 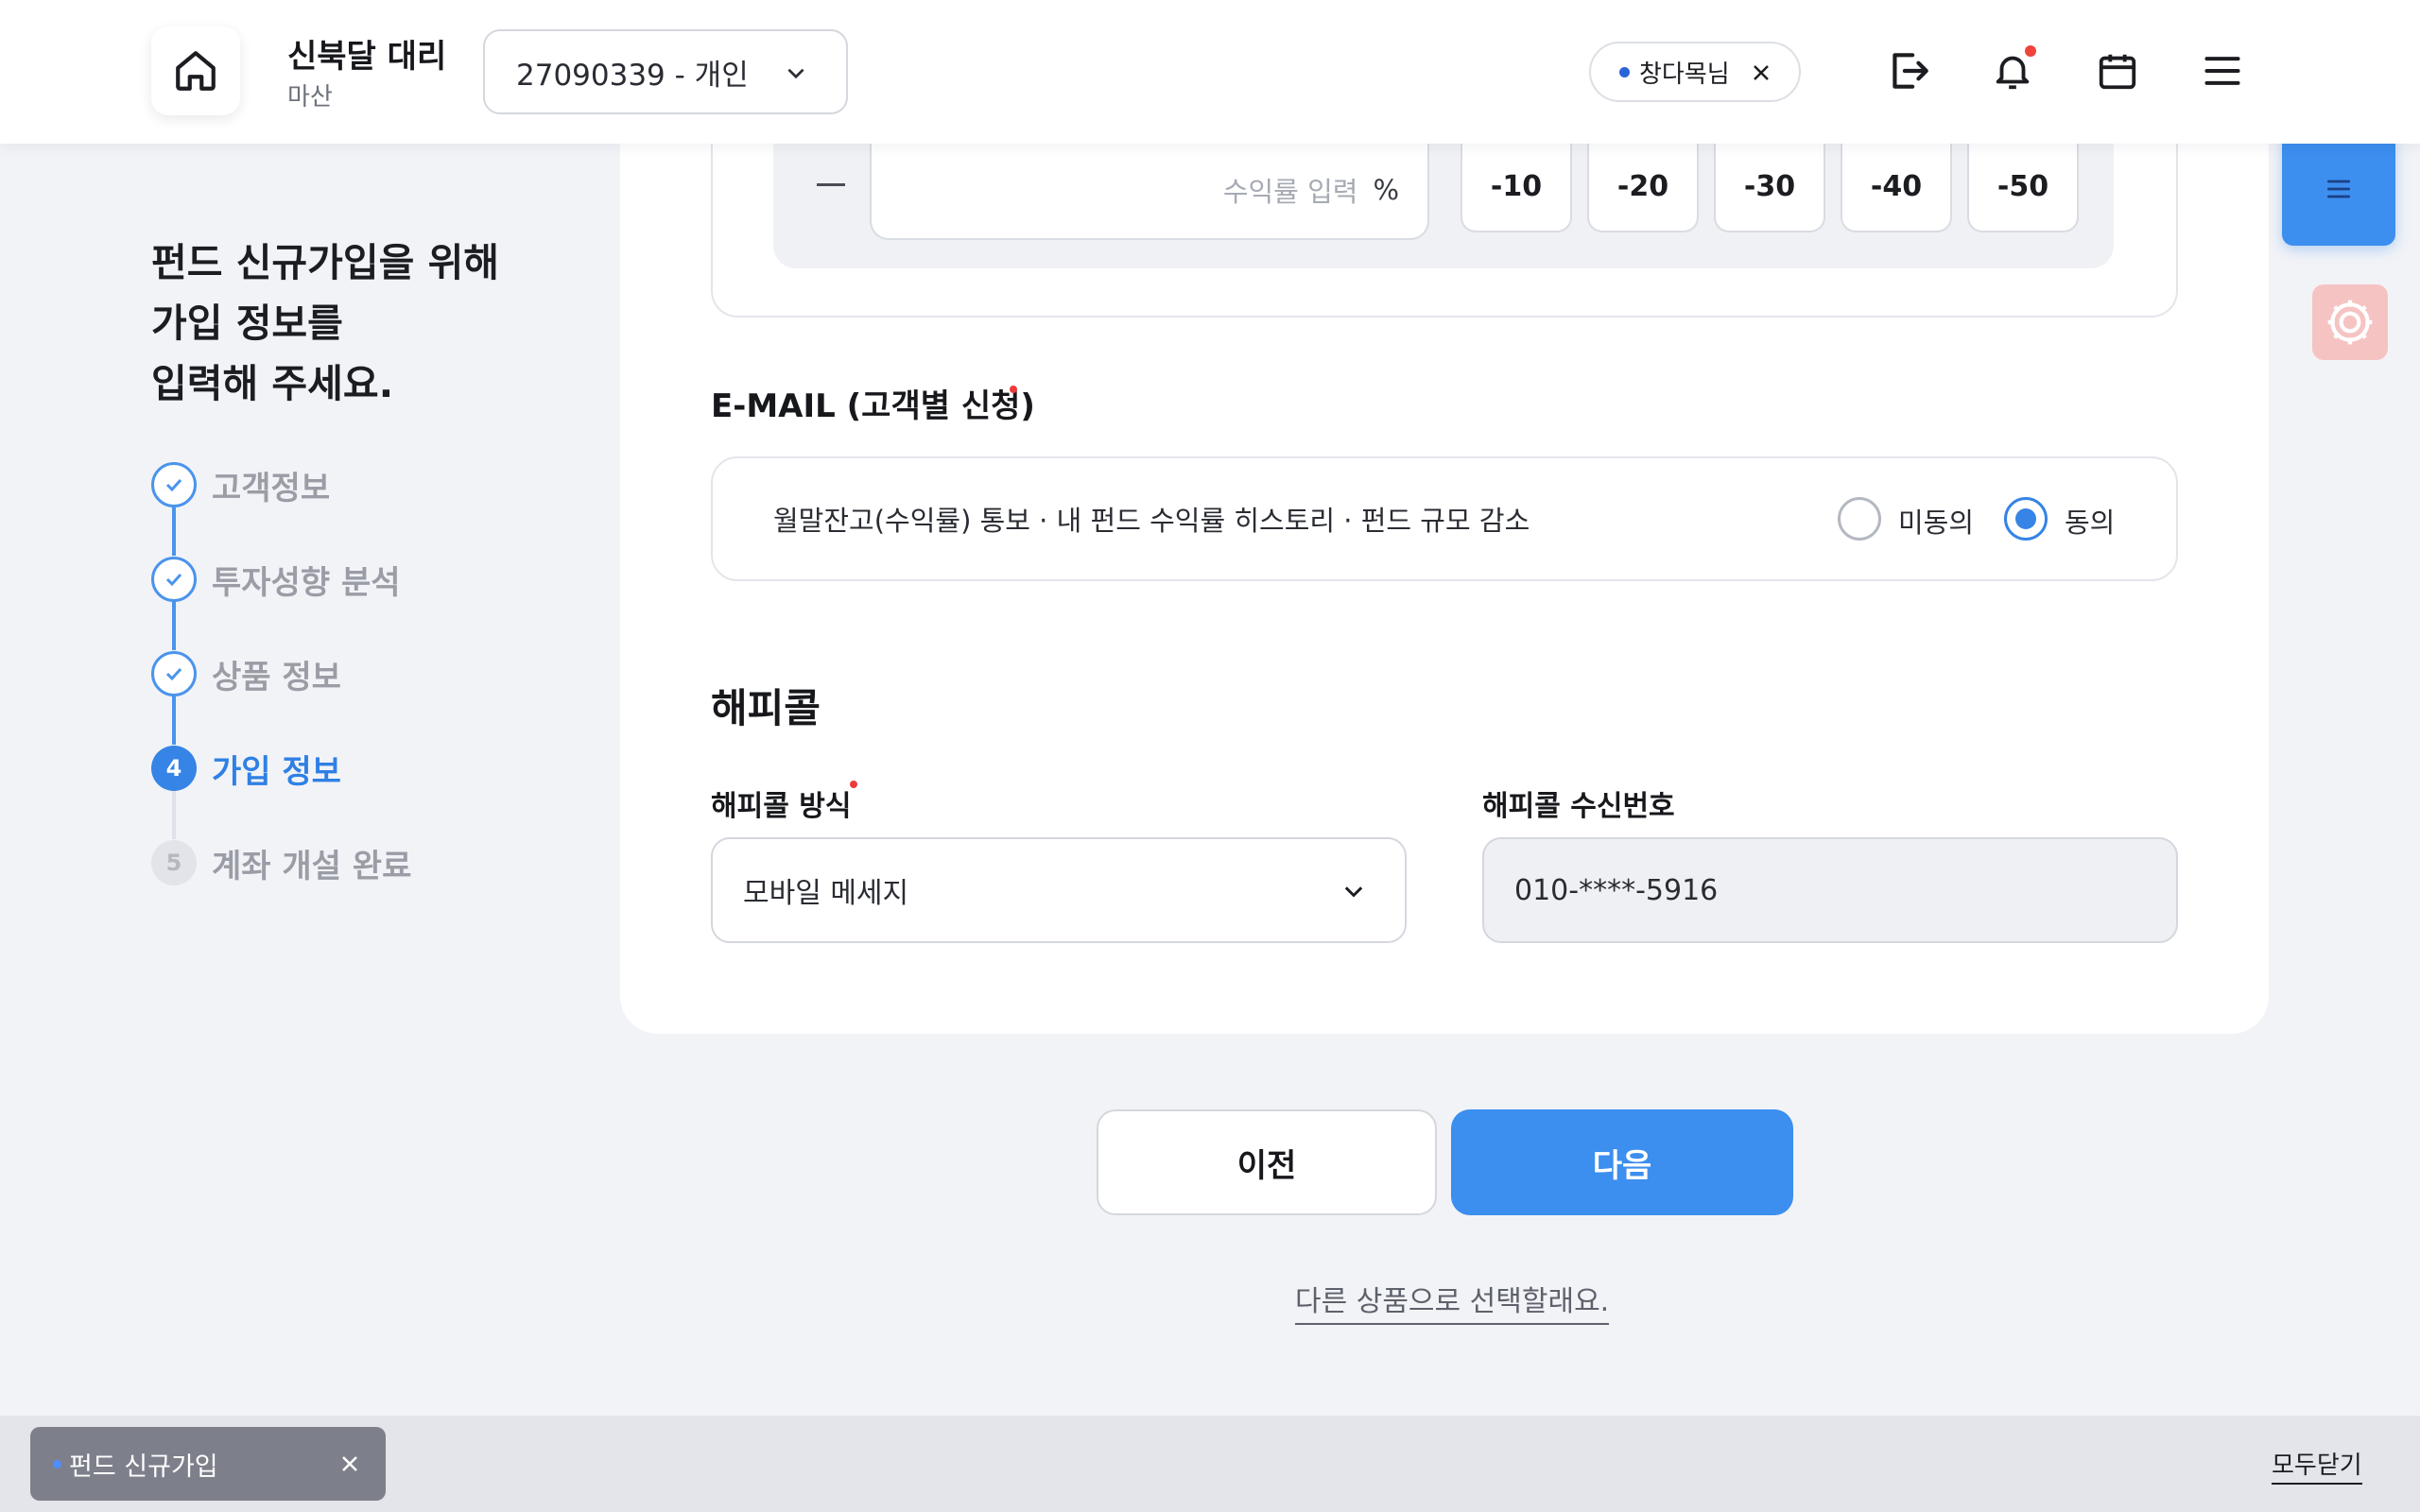 What do you see at coordinates (1896, 187) in the screenshot?
I see `rate-preset-button: -40` at bounding box center [1896, 187].